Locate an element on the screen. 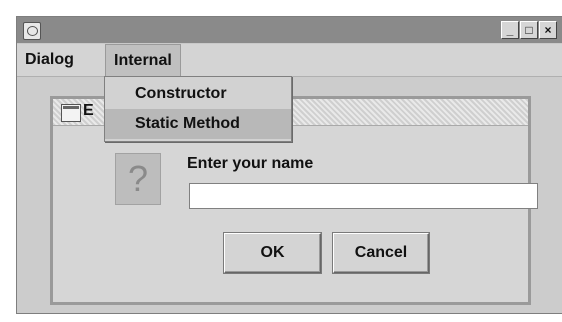 This screenshot has width=562, height=322. window-icon is located at coordinates (71, 113).